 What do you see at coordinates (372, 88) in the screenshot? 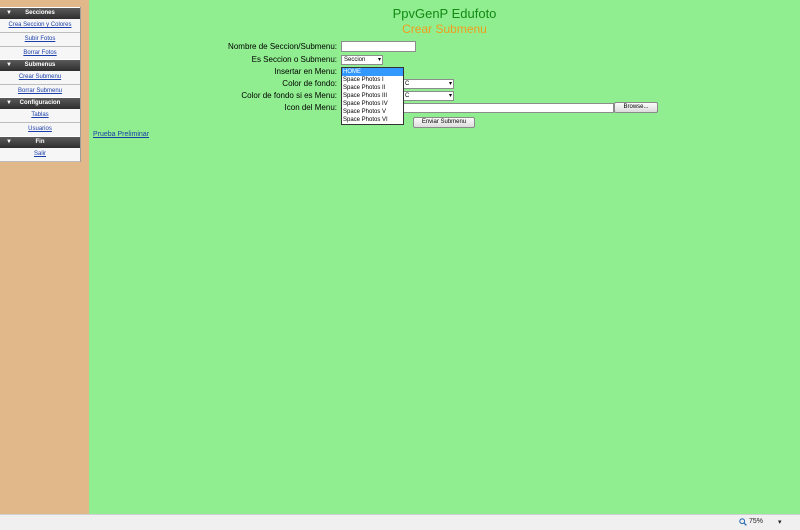
I see `dropdown-option: Space Photos II` at bounding box center [372, 88].